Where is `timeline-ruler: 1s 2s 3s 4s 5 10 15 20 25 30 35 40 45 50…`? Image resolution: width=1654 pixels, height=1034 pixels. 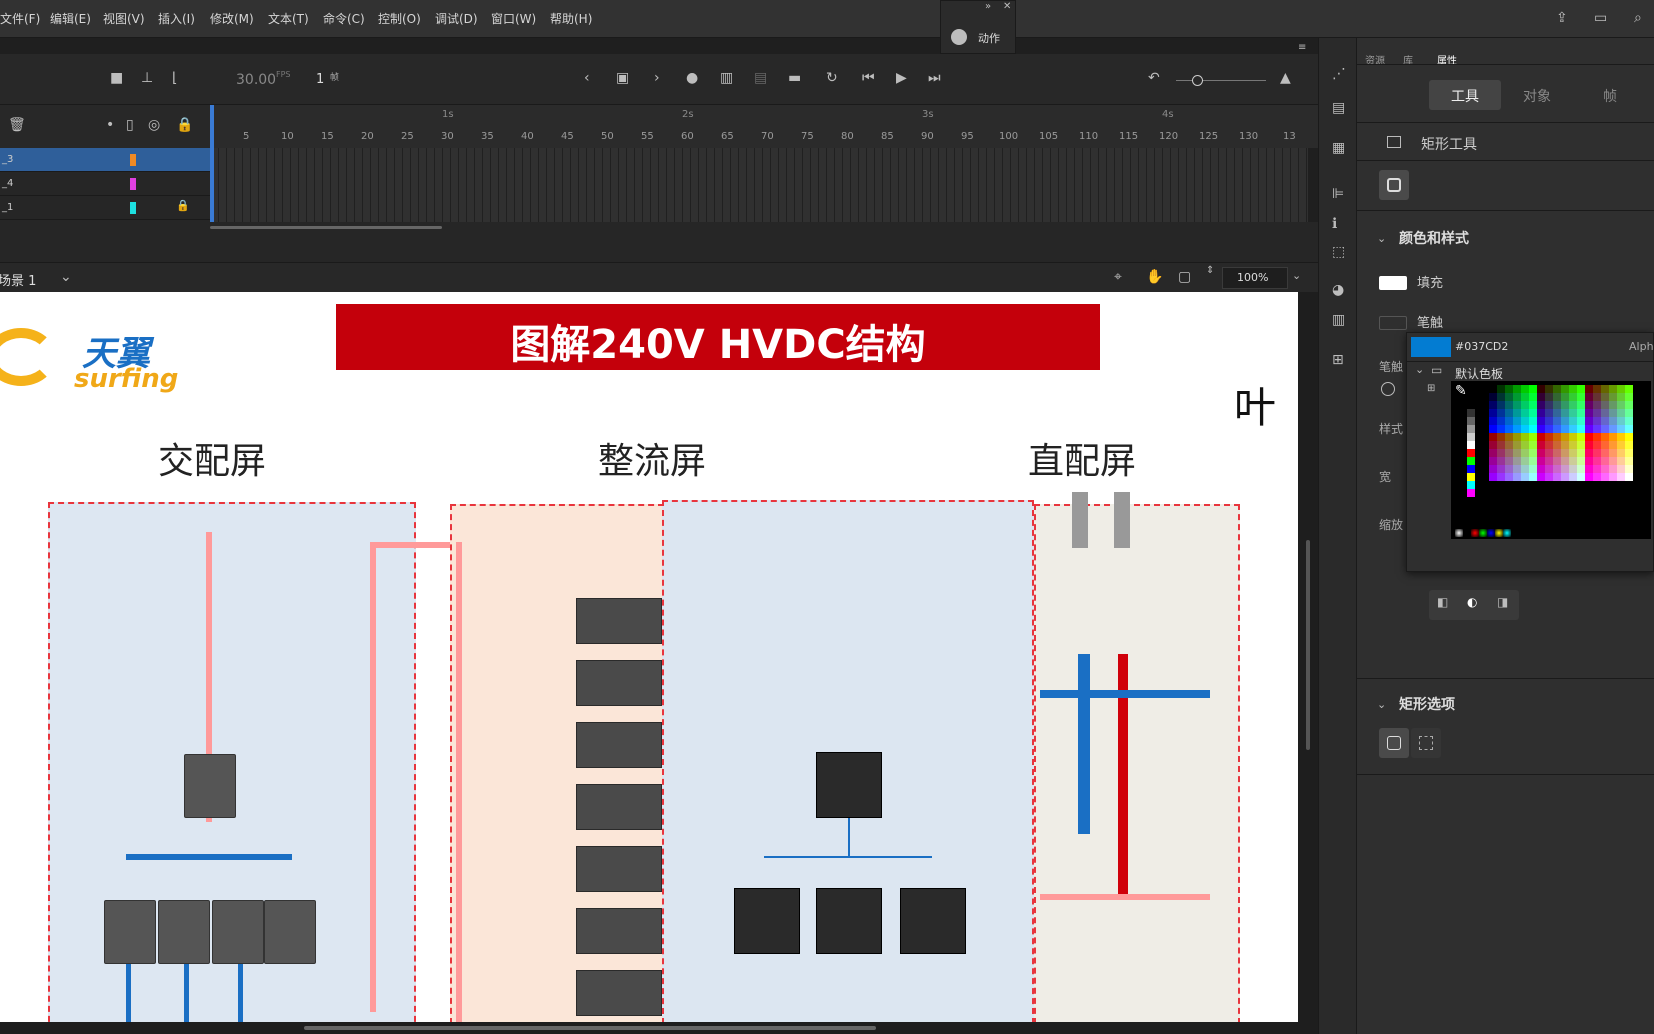
timeline-ruler: 1s 2s 3s 4s 5 10 15 20 25 30 35 40 45 50… is located at coordinates (764, 126).